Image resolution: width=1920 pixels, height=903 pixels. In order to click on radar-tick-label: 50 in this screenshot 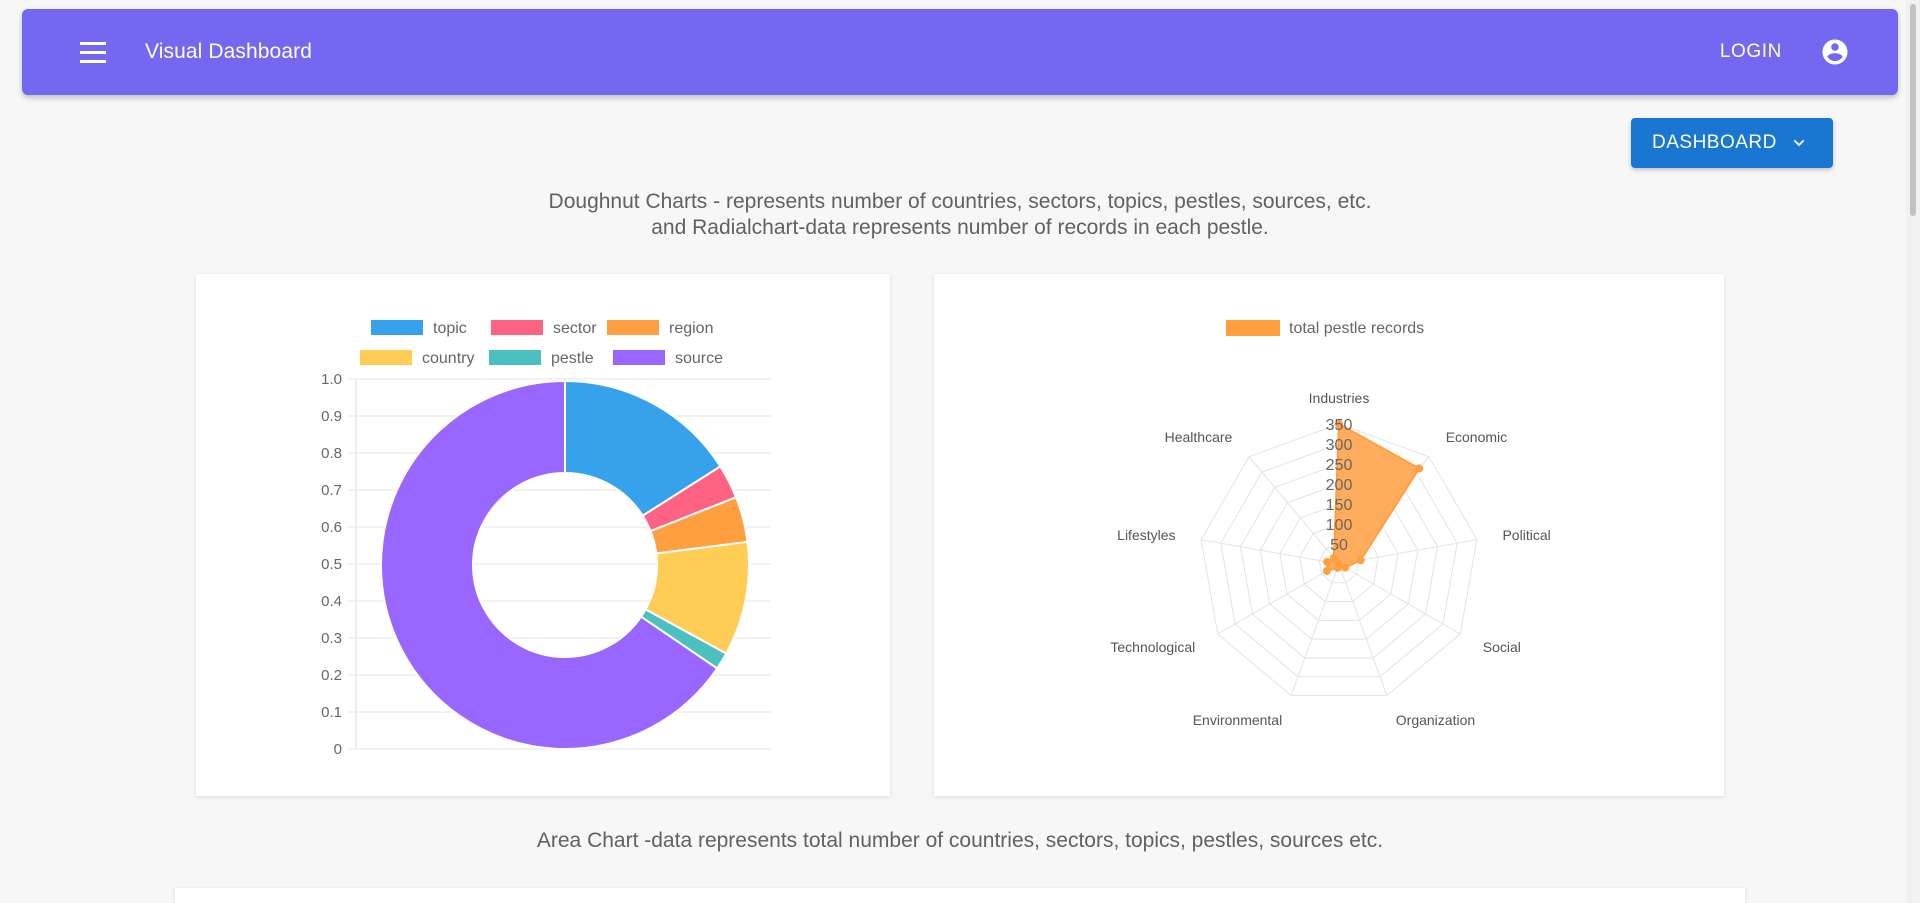, I will do `click(1339, 545)`.